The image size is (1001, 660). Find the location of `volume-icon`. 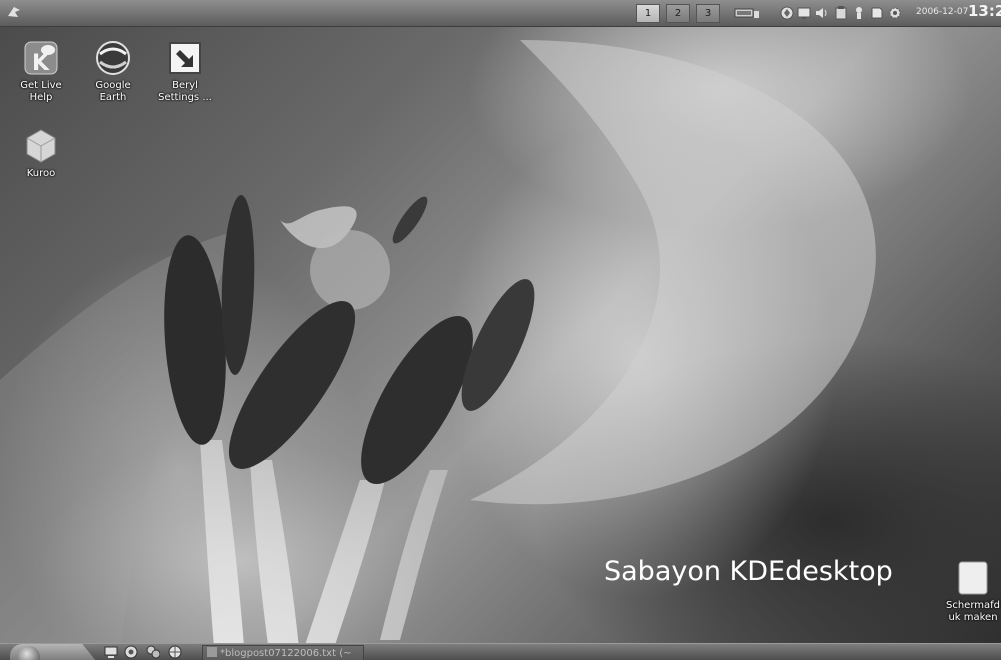

volume-icon is located at coordinates (821, 13).